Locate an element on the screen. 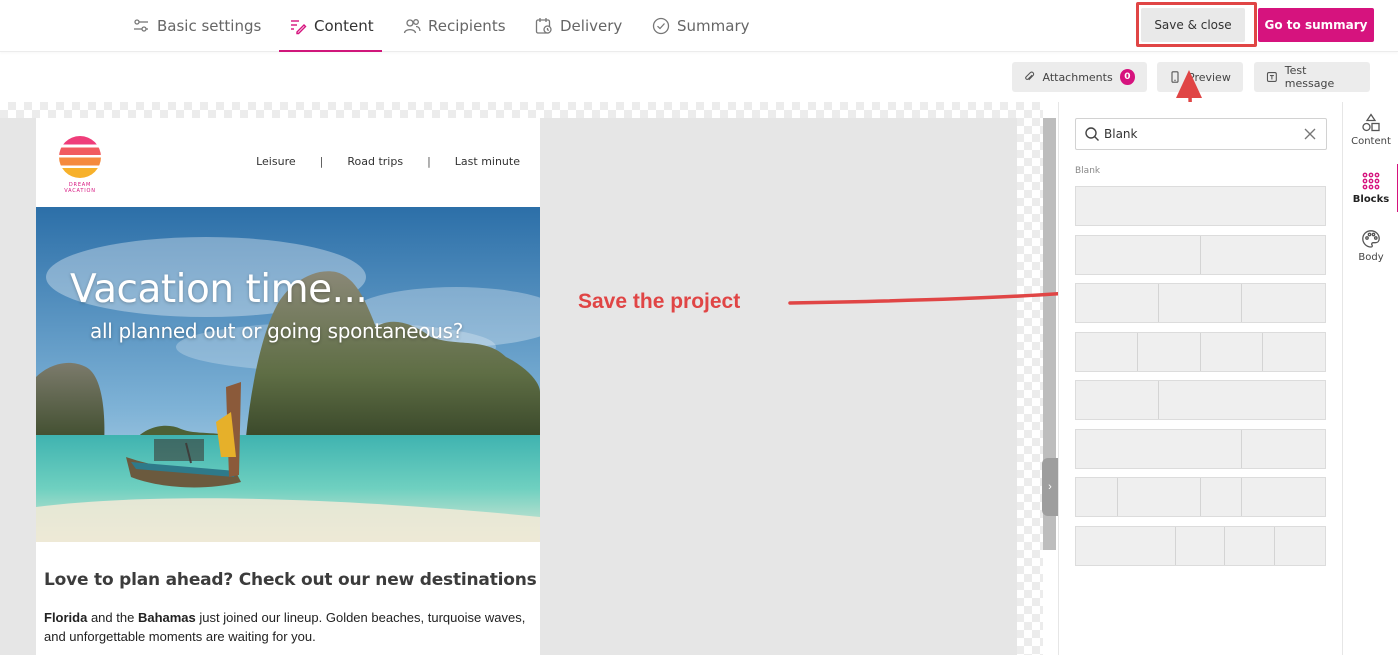  tab-summary: Summary is located at coordinates (701, 26).